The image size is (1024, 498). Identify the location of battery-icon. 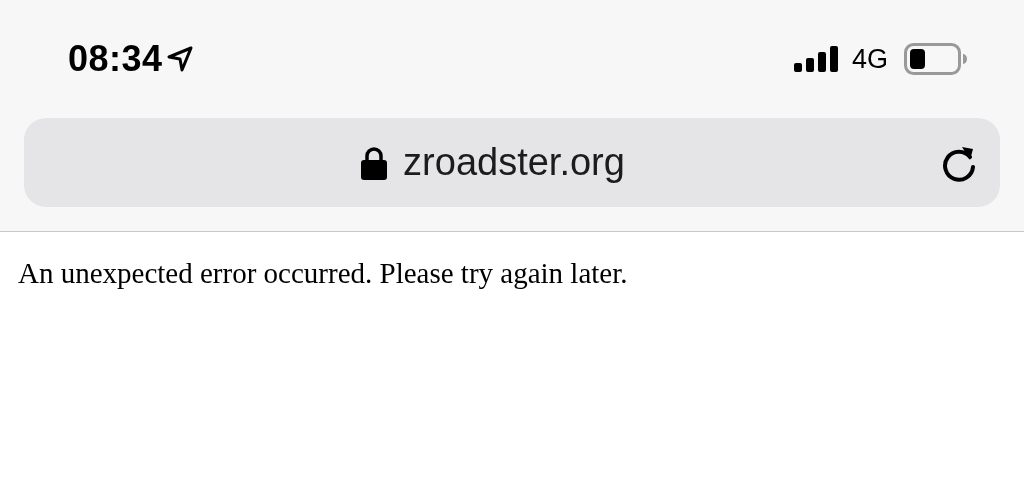
(936, 59).